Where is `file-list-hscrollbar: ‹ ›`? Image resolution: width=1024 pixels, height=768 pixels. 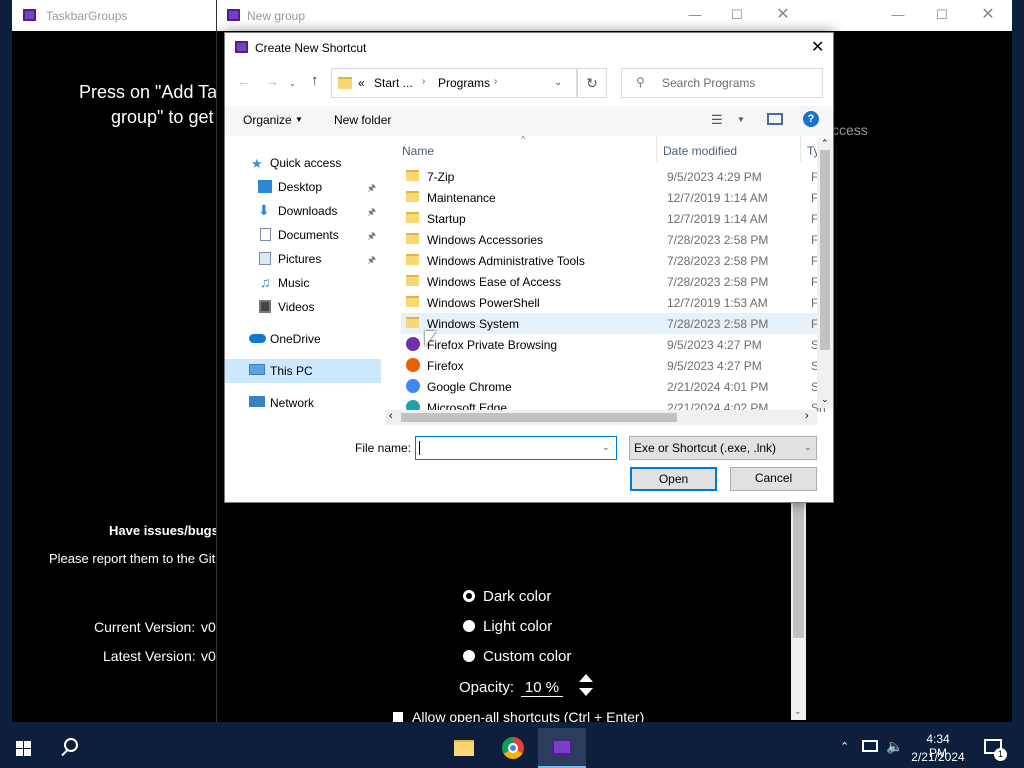 file-list-hscrollbar: ‹ › is located at coordinates (601, 417).